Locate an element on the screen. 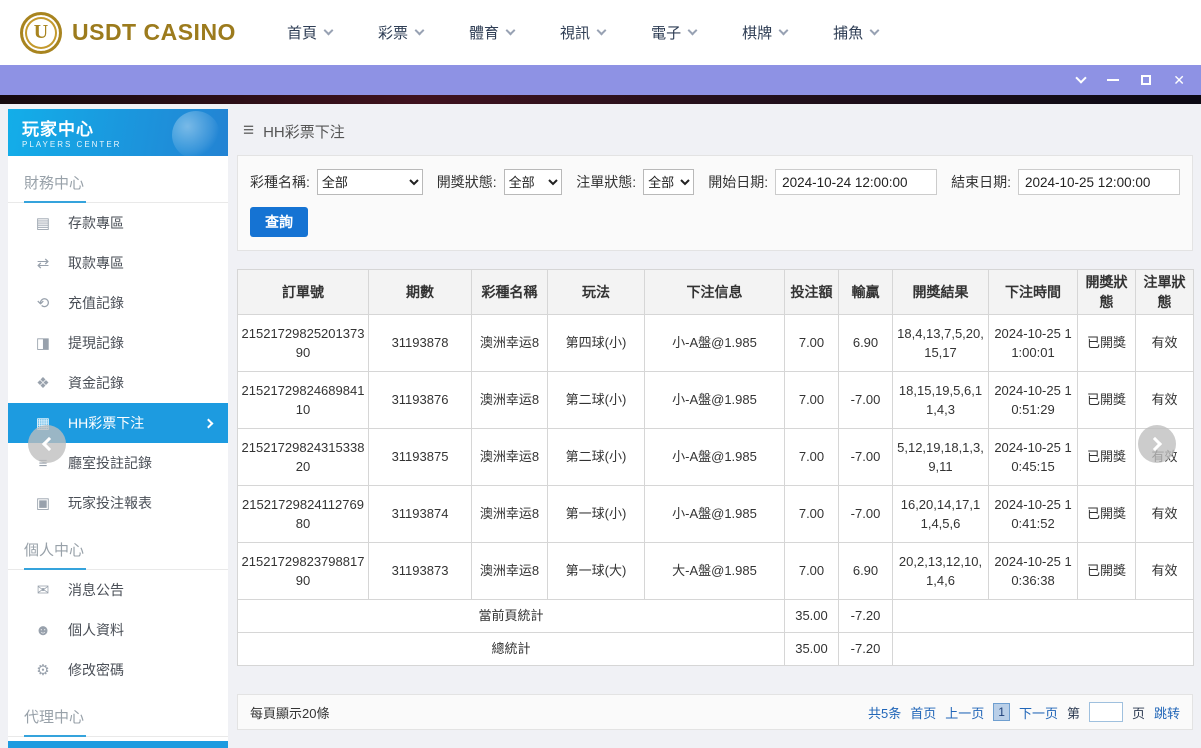 The image size is (1201, 748). banner-strip is located at coordinates (600, 99).